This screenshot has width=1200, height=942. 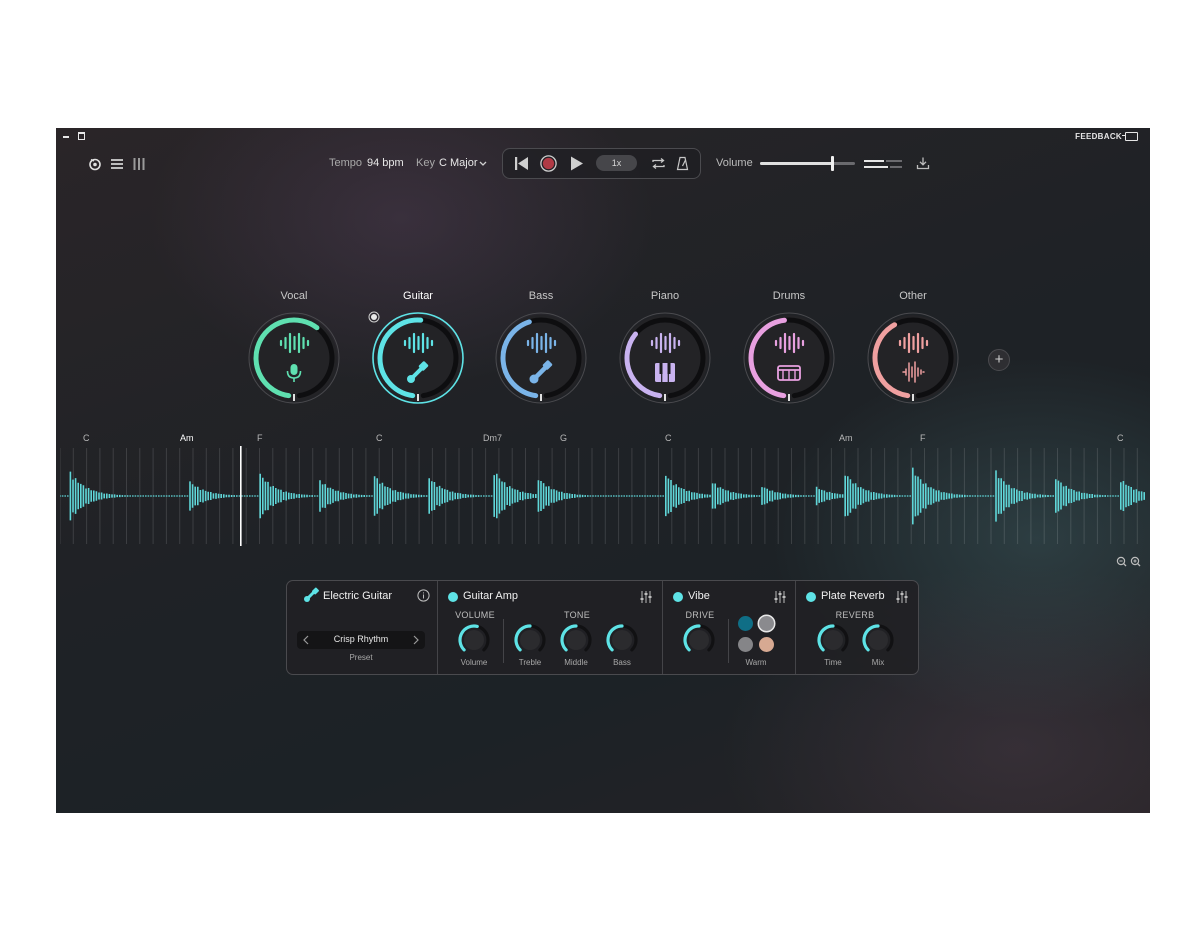 What do you see at coordinates (576, 640) in the screenshot?
I see `middle-knob` at bounding box center [576, 640].